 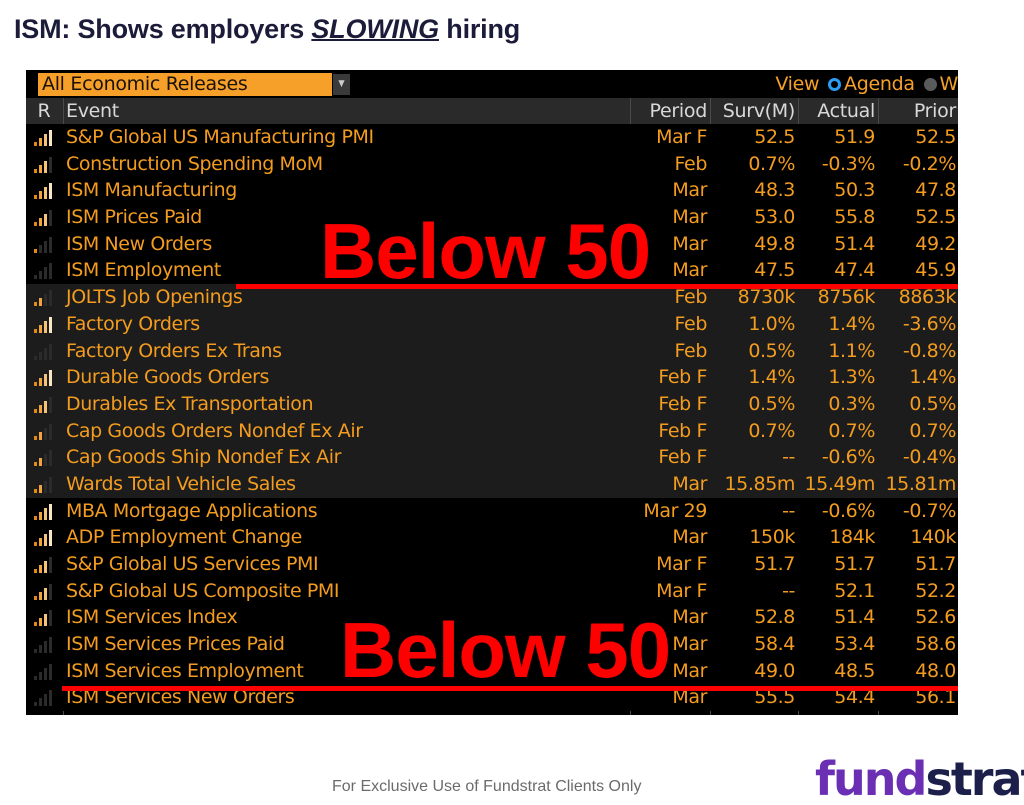 What do you see at coordinates (838, 111) in the screenshot?
I see `header-actual: Actual` at bounding box center [838, 111].